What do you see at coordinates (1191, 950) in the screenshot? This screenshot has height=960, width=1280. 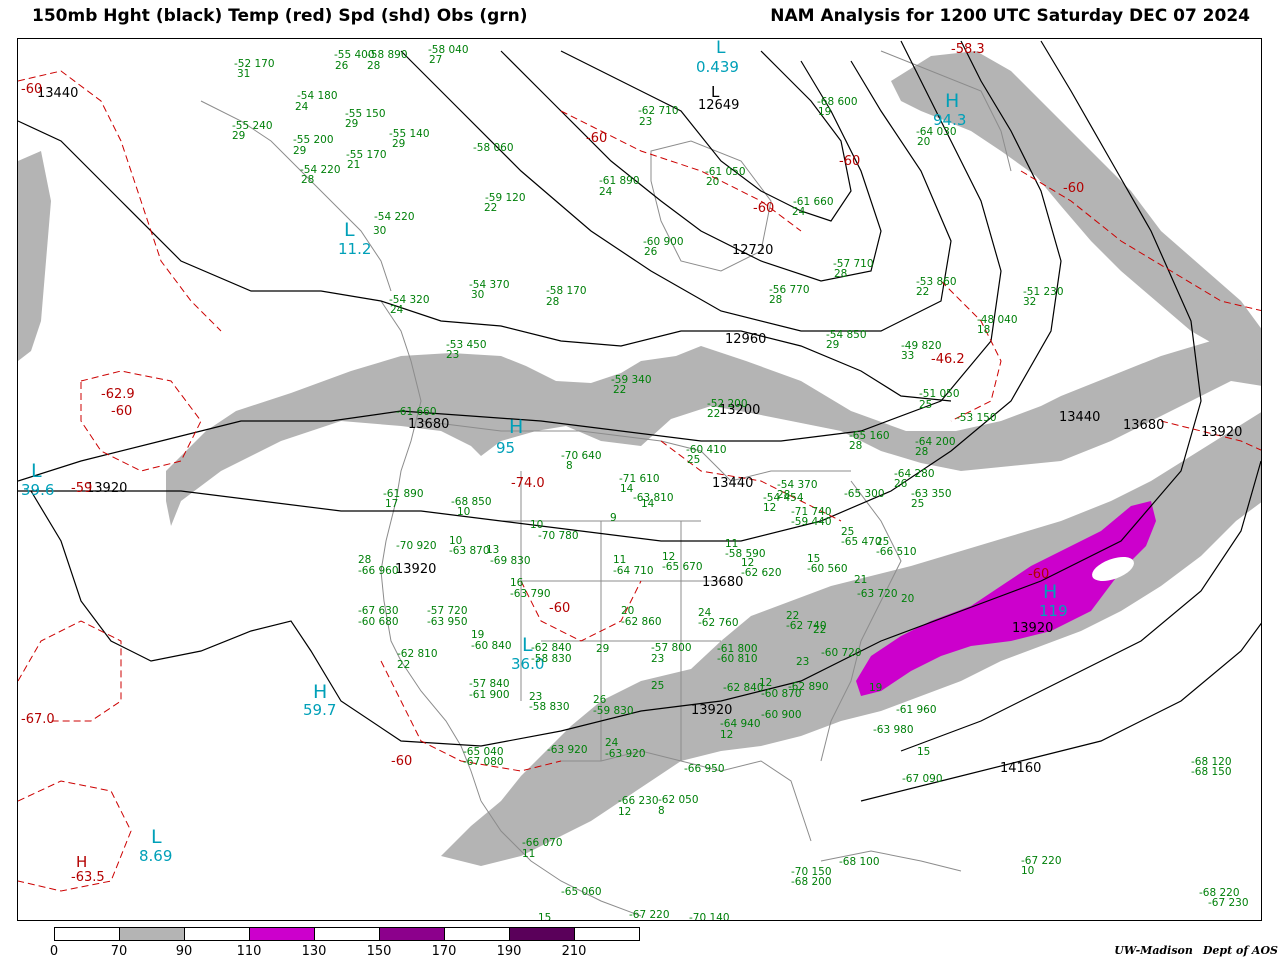 I see `credit-line: UW-Madison Dept of AOS` at bounding box center [1191, 950].